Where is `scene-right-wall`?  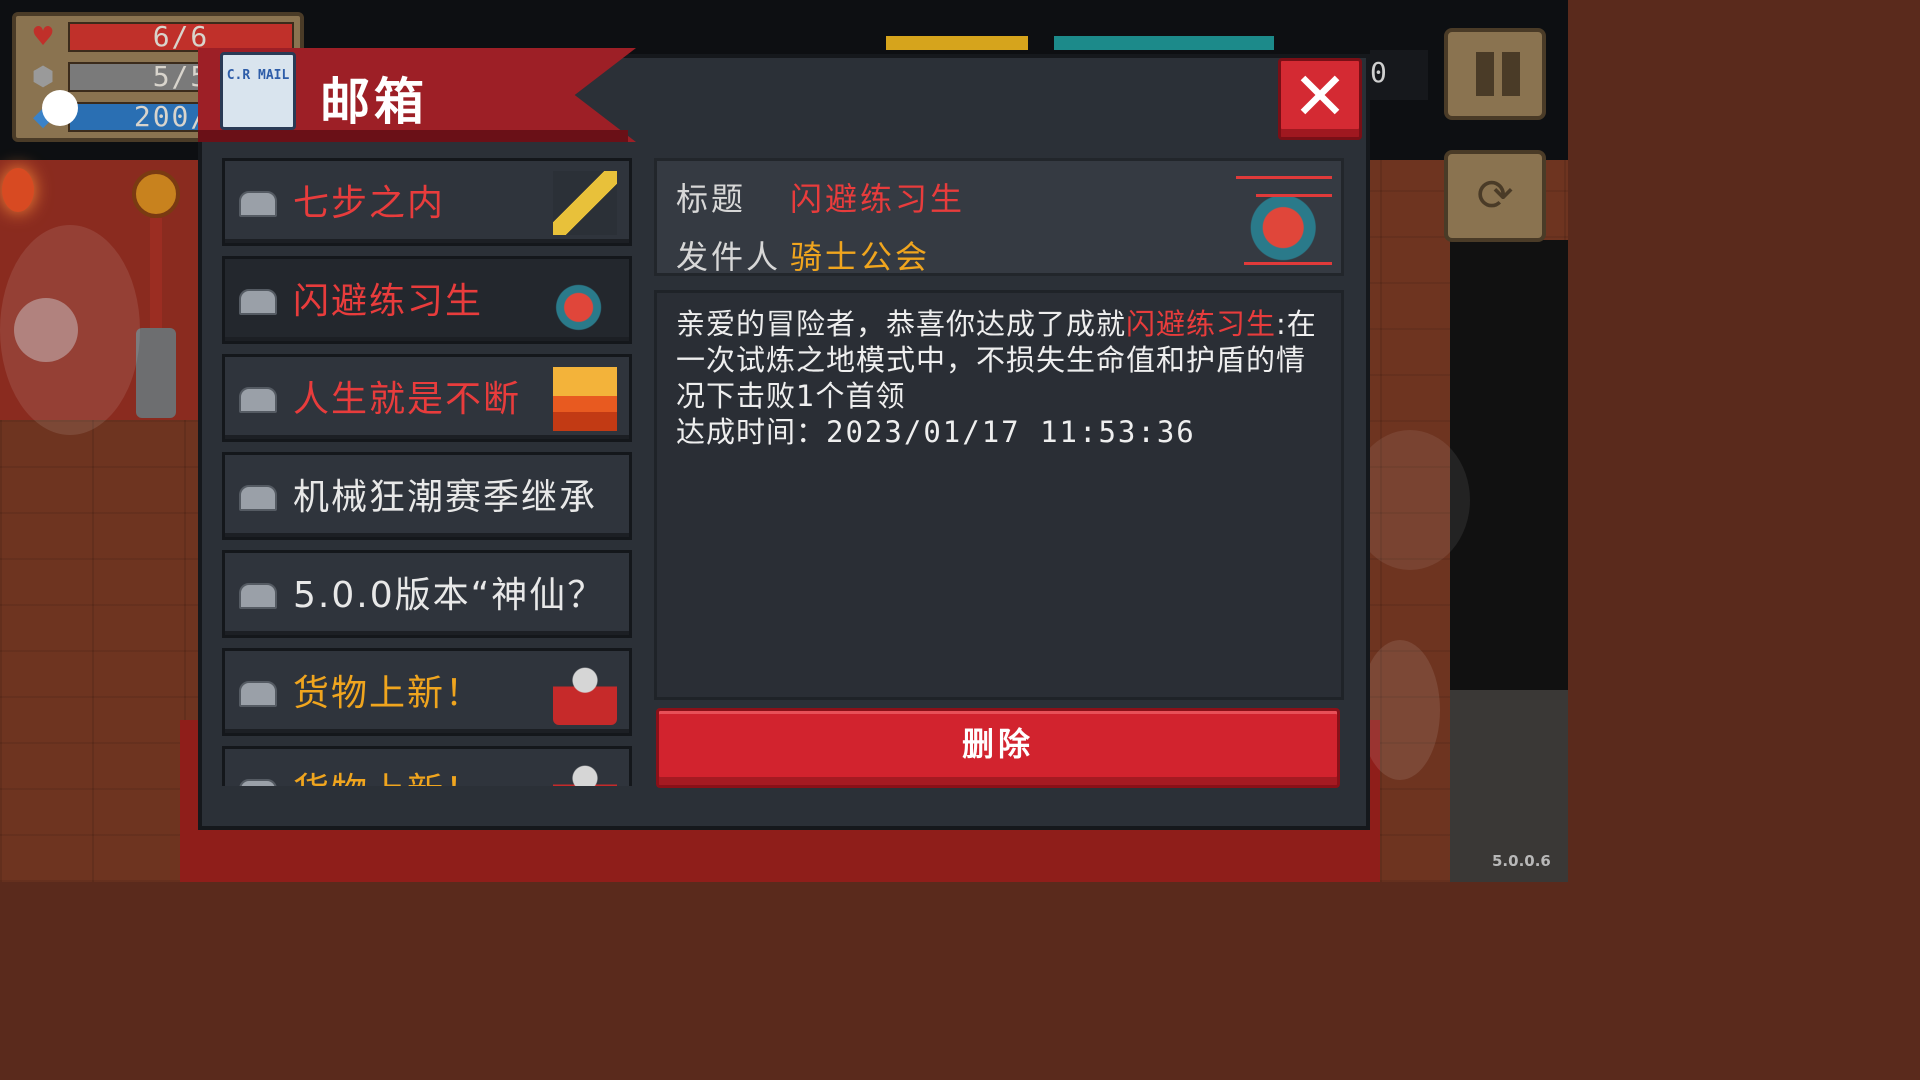 scene-right-wall is located at coordinates (1509, 465).